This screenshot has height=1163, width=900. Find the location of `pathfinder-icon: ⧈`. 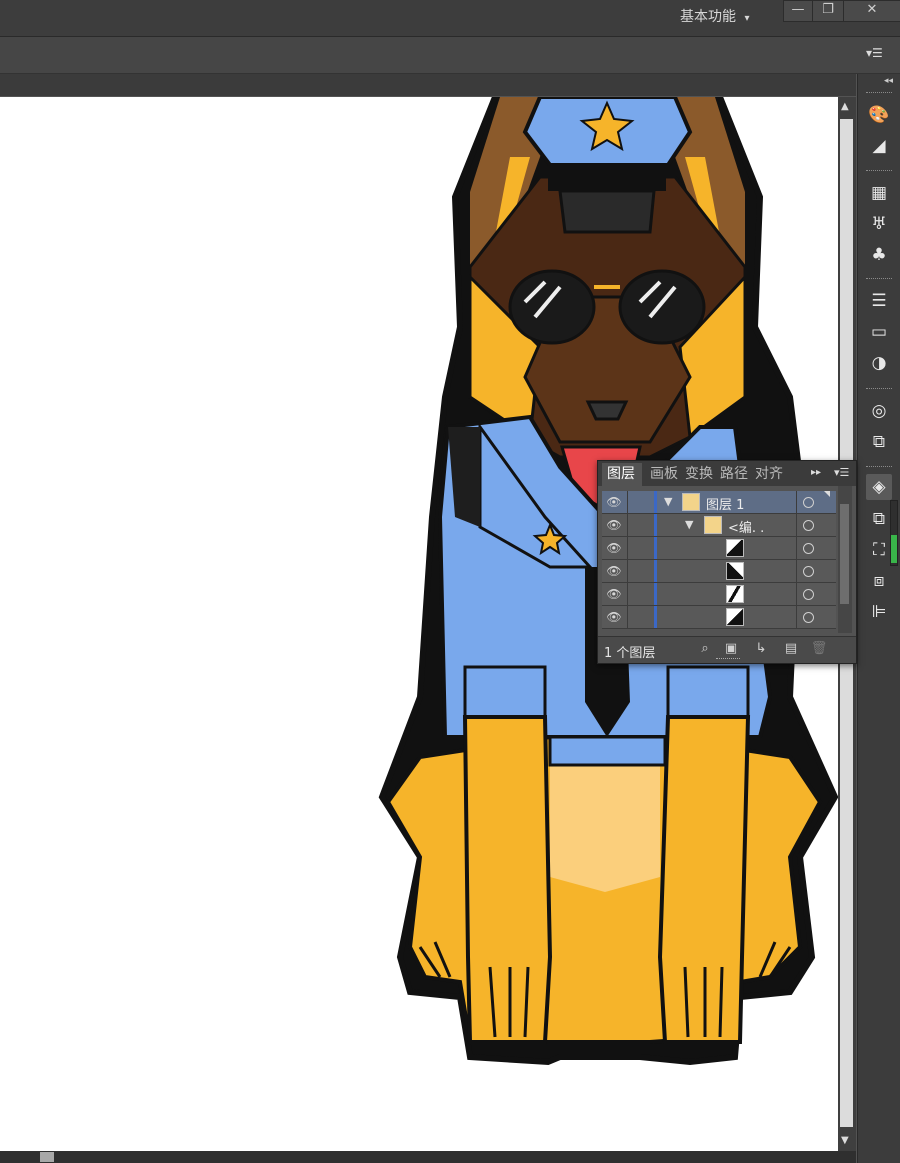

pathfinder-icon: ⧈ is located at coordinates (879, 581).